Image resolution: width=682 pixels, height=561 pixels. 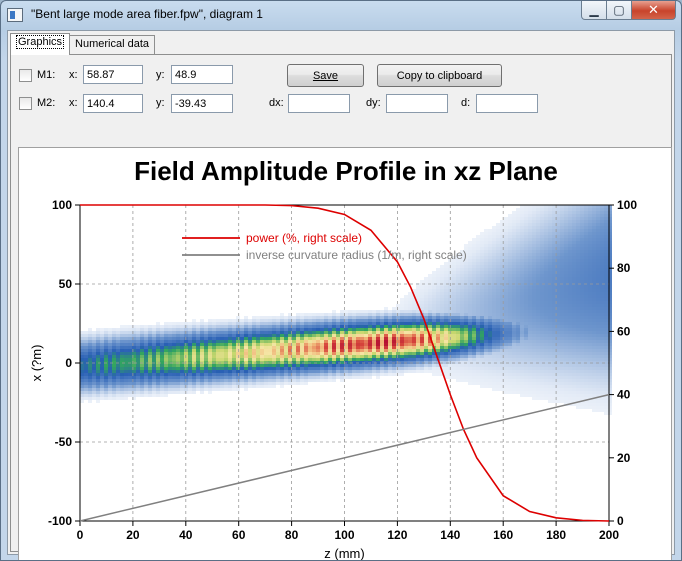 What do you see at coordinates (344, 535) in the screenshot?
I see `x-tick-label: 100` at bounding box center [344, 535].